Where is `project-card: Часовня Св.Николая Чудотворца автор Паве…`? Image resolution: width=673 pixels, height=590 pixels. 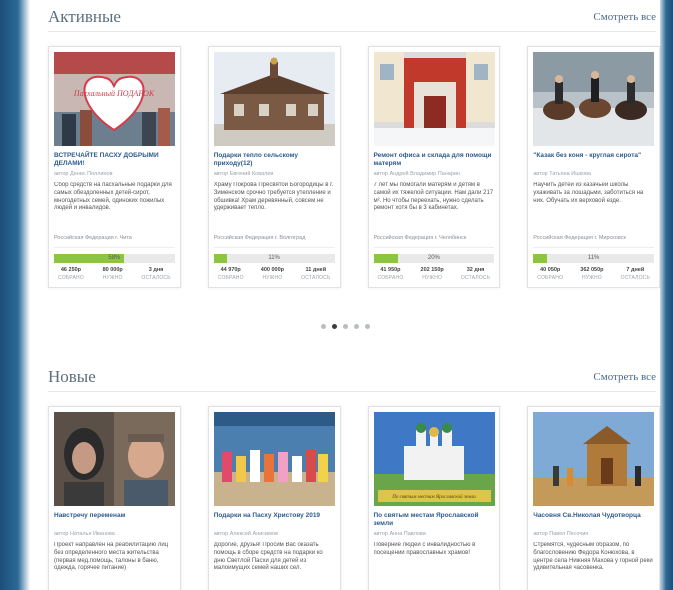
project-card: Часовня Св.Николая Чудотворца автор Паве… is located at coordinates (593, 498).